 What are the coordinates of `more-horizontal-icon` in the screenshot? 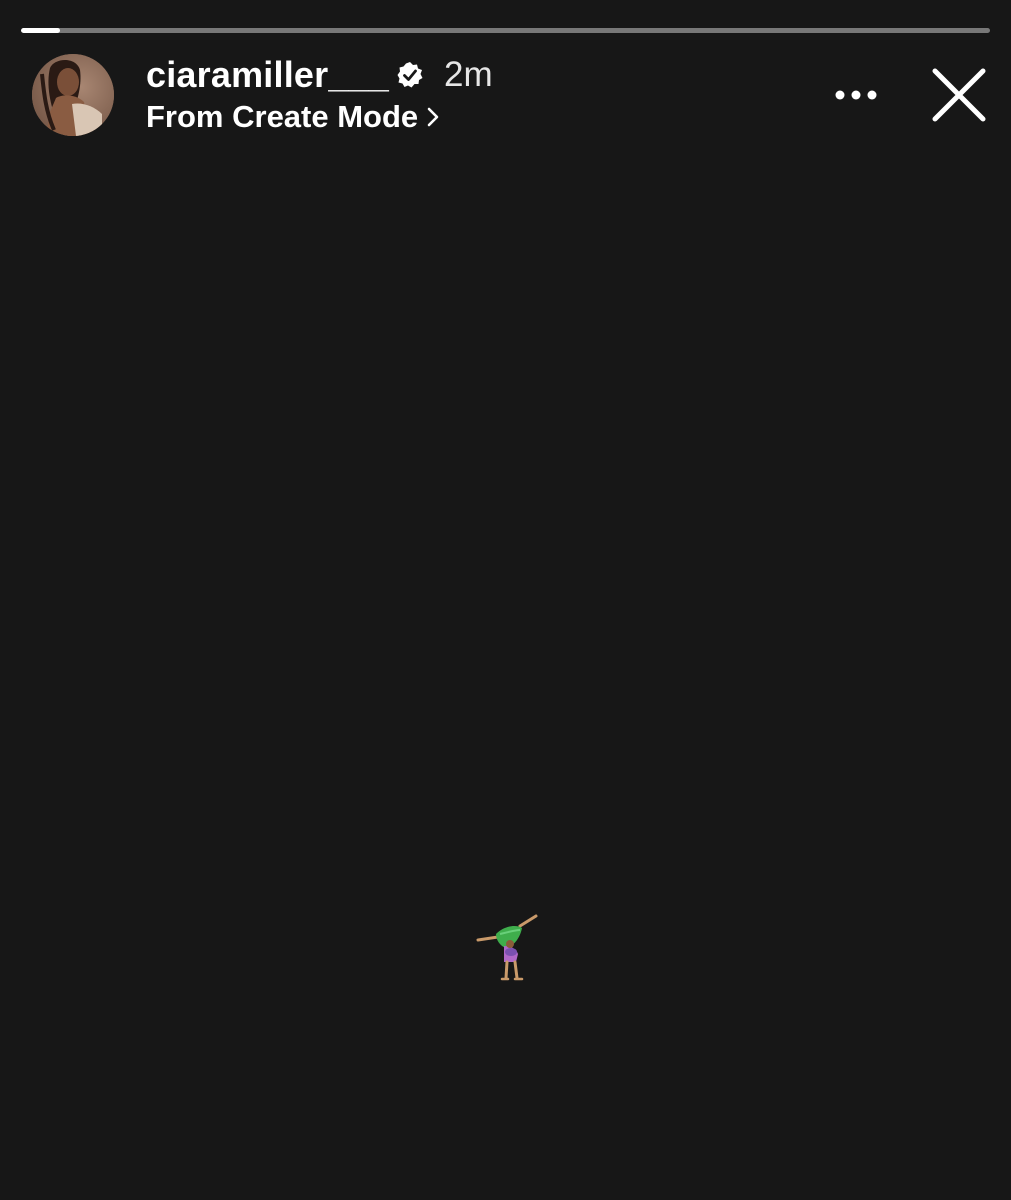 It's located at (856, 95).